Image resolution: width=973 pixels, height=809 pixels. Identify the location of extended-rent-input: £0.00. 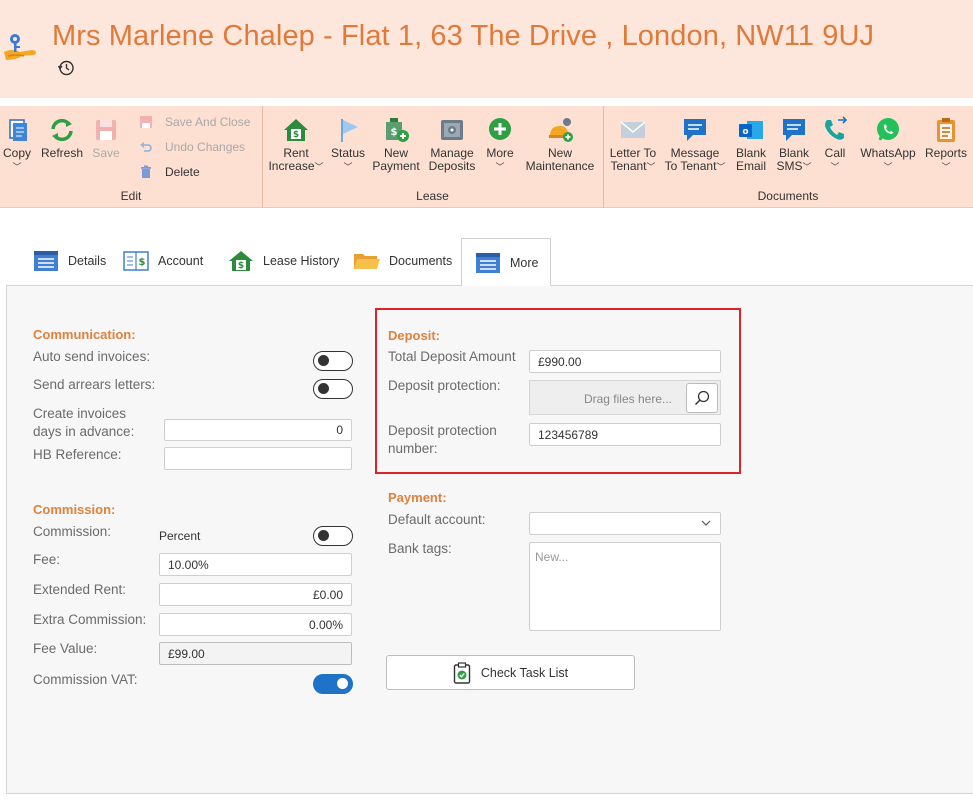
(255, 594).